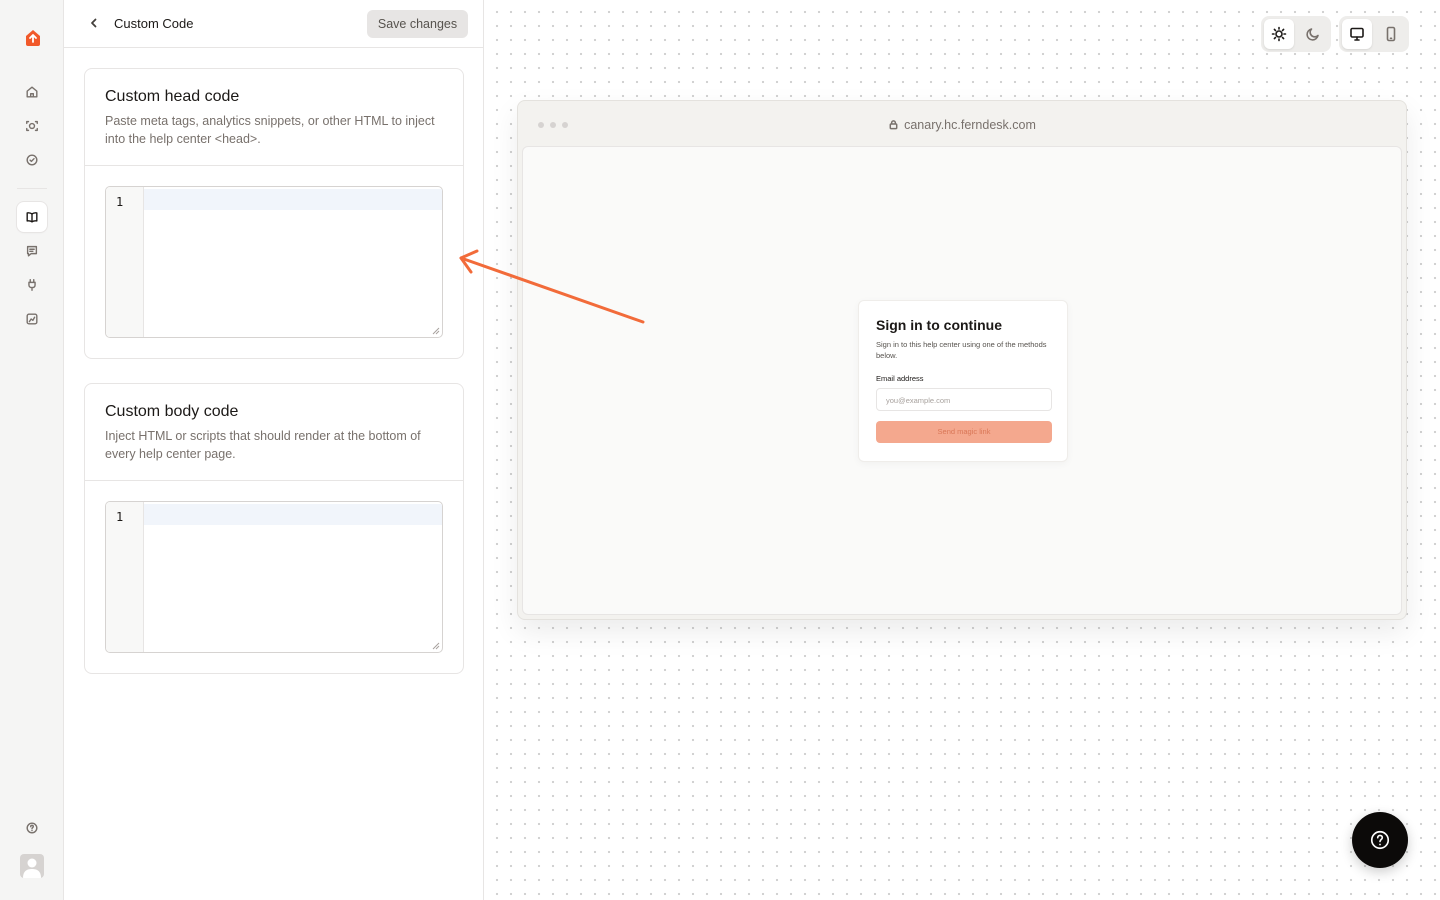  I want to click on body-code-editor: 1, so click(274, 577).